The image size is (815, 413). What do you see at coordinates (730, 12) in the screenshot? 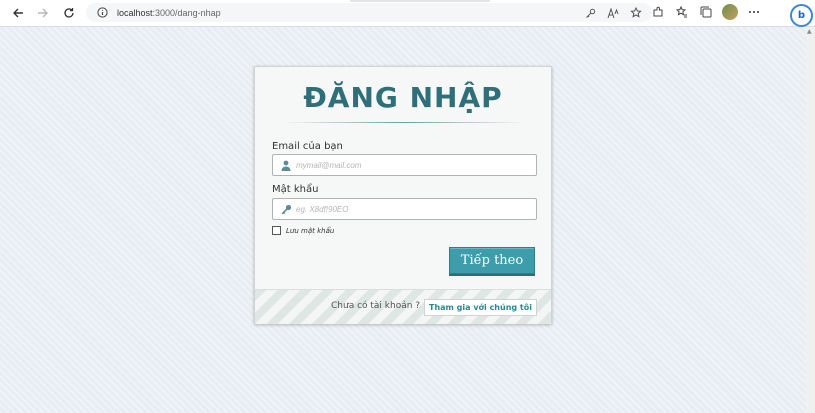
I see `profile-avatar` at bounding box center [730, 12].